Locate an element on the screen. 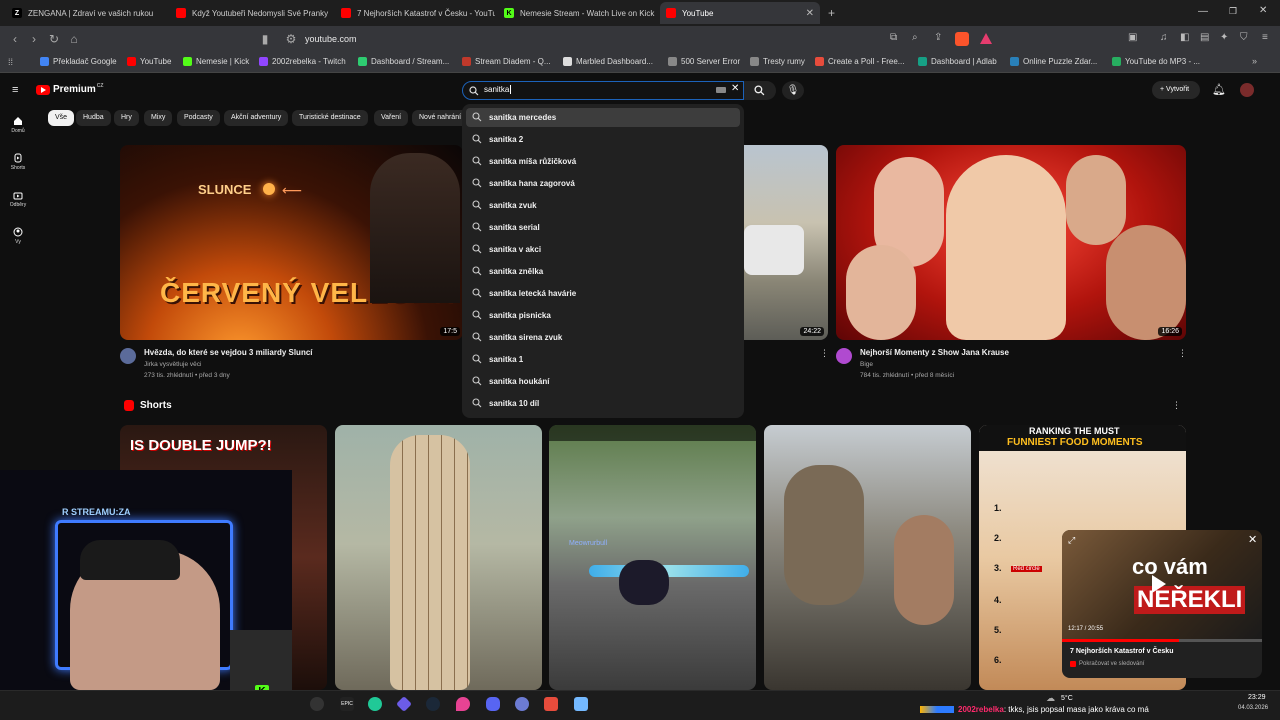 The image size is (1280, 720). video-thumbnail: 16:26 is located at coordinates (1011, 242).